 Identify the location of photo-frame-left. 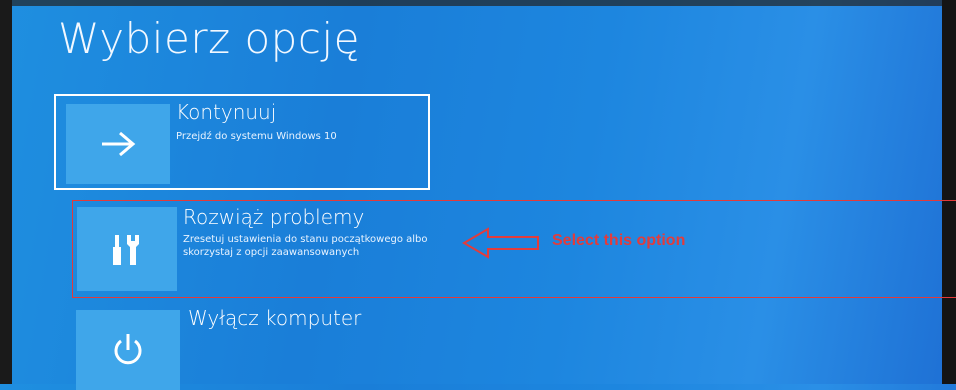
(6, 192).